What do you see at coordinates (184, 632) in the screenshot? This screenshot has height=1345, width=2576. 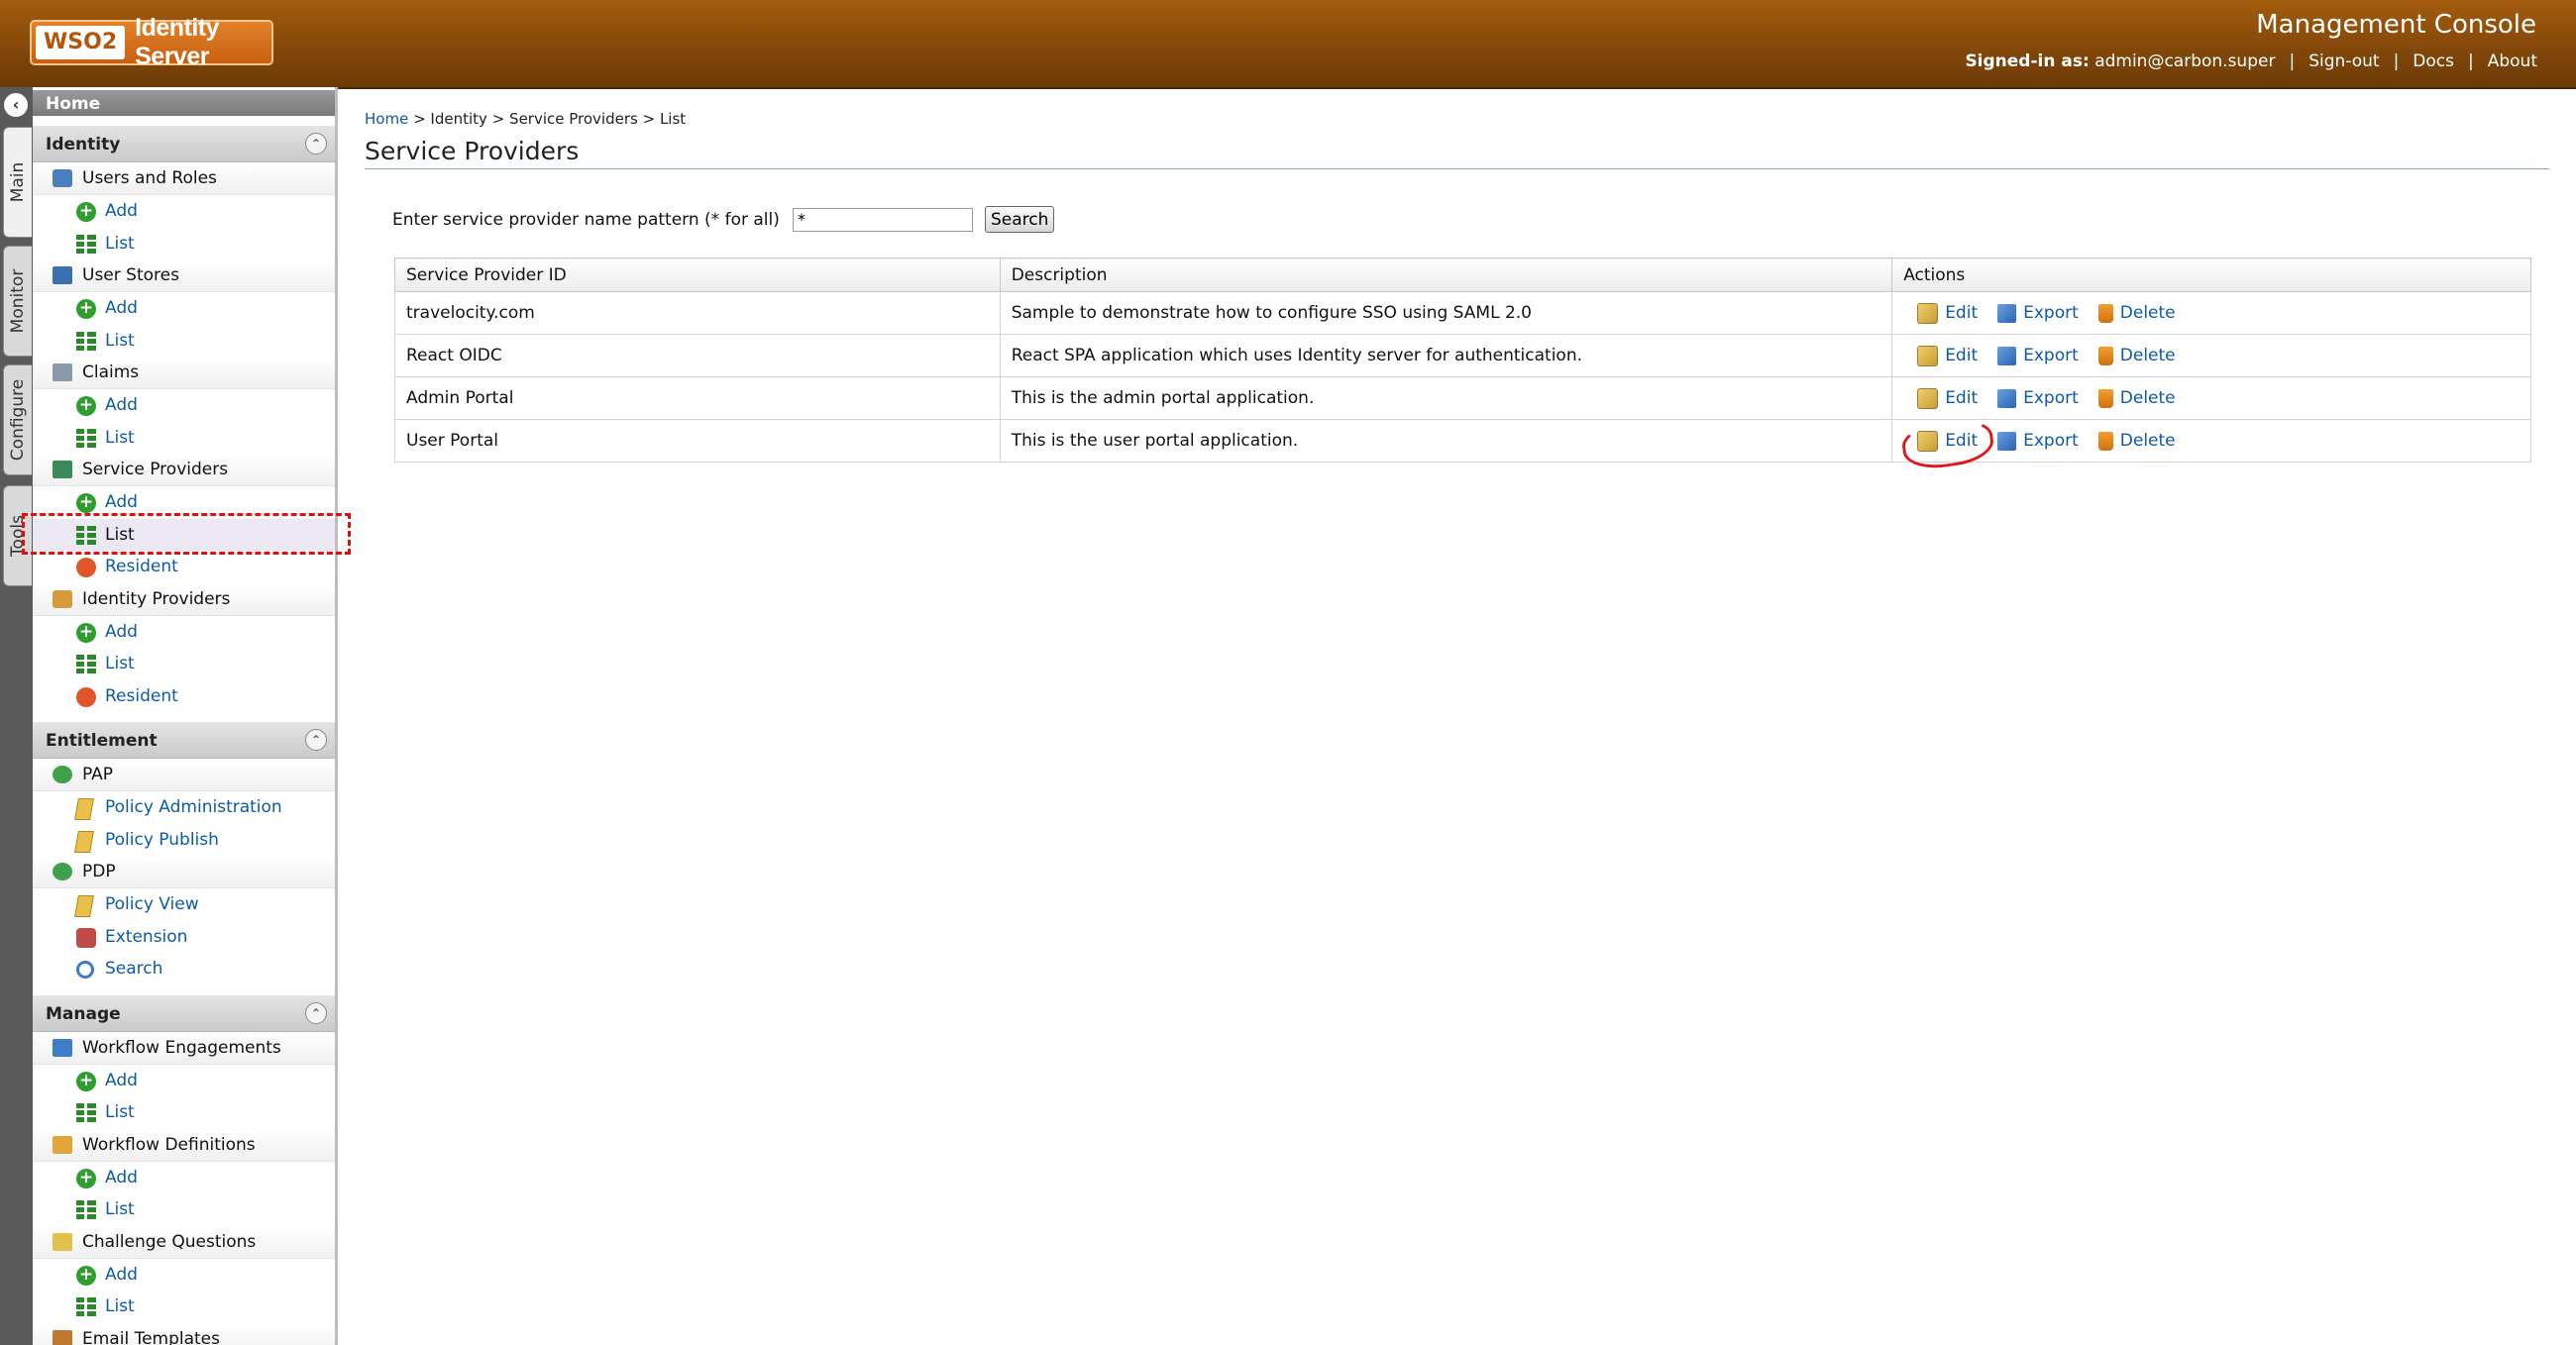 I see `sidebar-item-idp-add: + Add` at bounding box center [184, 632].